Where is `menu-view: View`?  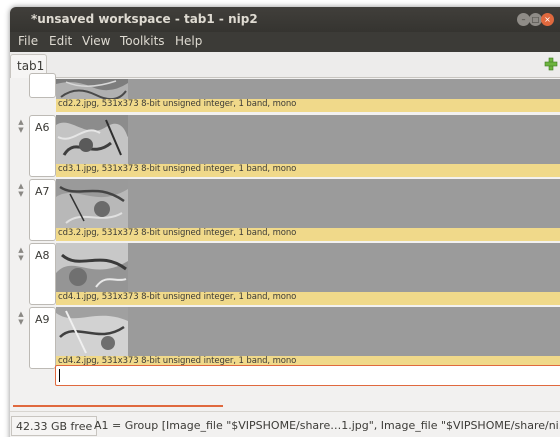 menu-view: View is located at coordinates (96, 41).